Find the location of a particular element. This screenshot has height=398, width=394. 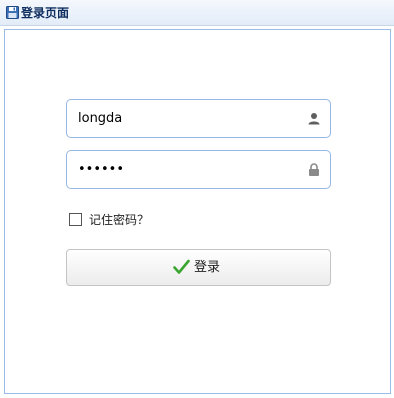

lock-icon is located at coordinates (314, 169).